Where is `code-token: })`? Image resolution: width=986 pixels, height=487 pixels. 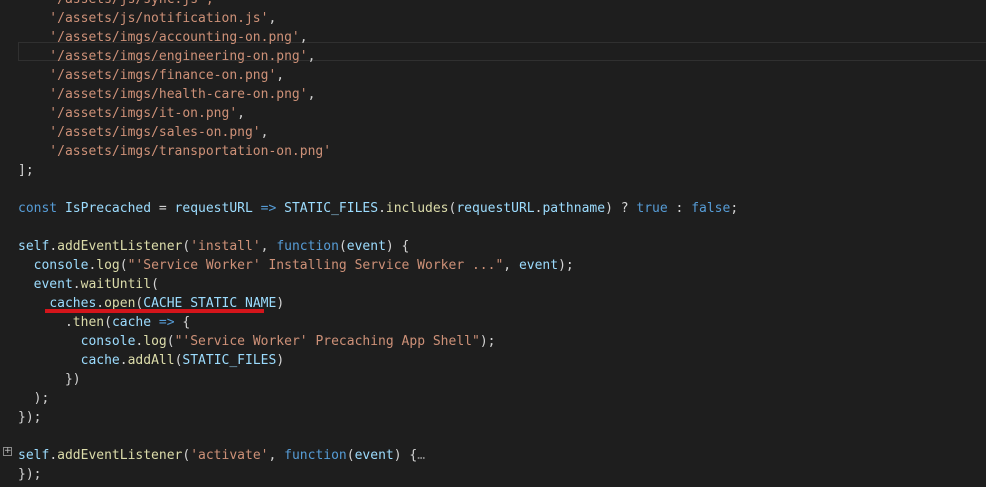
code-token: }) is located at coordinates (49, 379).